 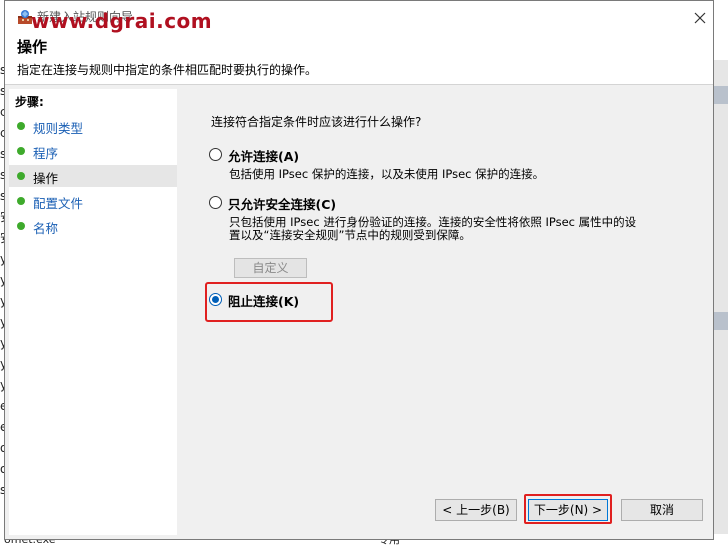 What do you see at coordinates (46, 178) in the screenshot?
I see `step-label: 操作` at bounding box center [46, 178].